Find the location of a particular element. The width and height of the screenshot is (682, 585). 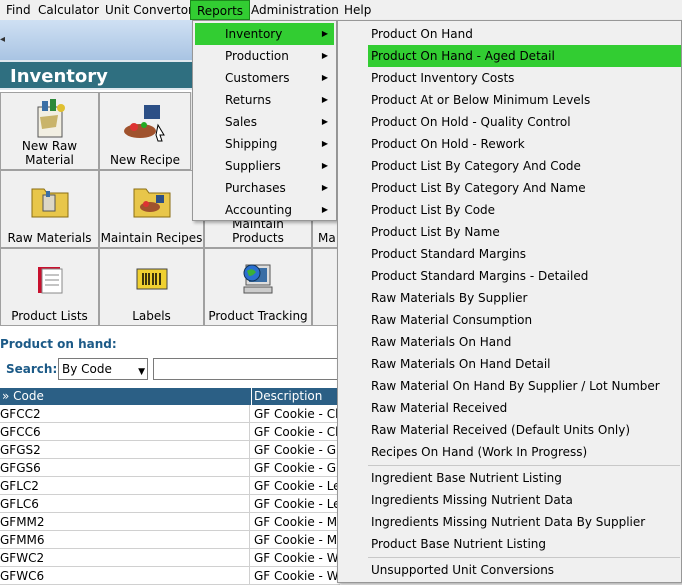

table-row: GFGS2 GF Cookie - Gi is located at coordinates (170, 450).